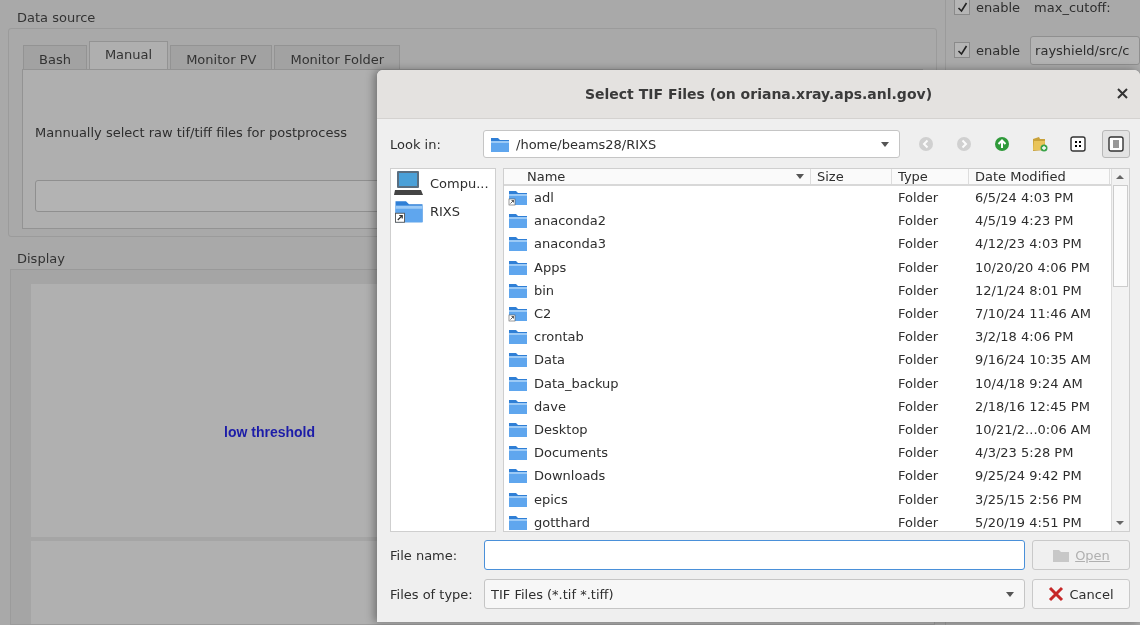 This screenshot has height=625, width=1140. Describe the element at coordinates (657, 176) in the screenshot. I see `column-header: Name` at that location.